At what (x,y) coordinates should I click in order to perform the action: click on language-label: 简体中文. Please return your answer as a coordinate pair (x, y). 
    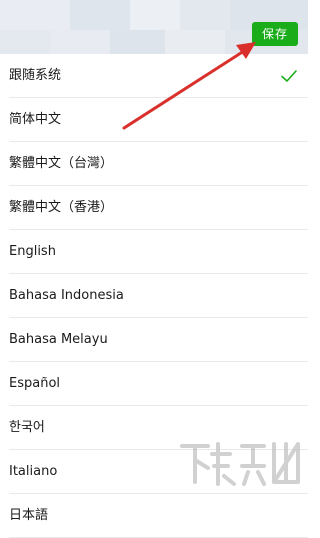
    Looking at the image, I should click on (35, 119).